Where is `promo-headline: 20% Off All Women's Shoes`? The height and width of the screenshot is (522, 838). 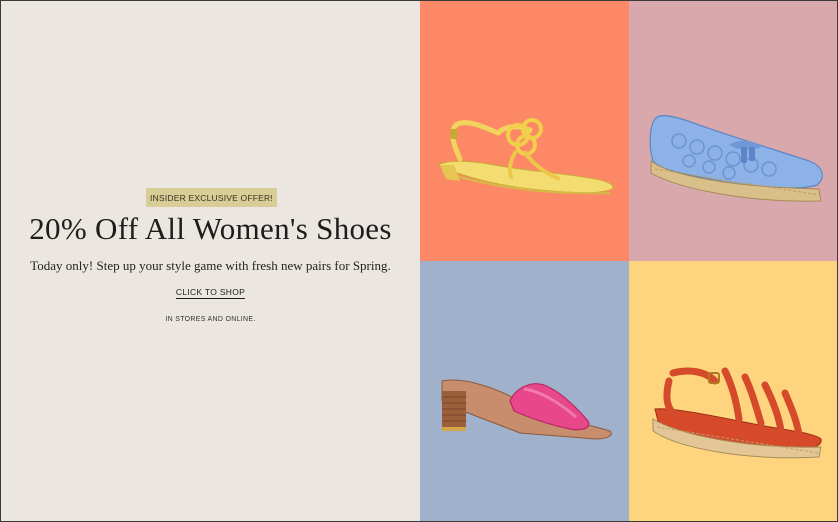
promo-headline: 20% Off All Women's Shoes is located at coordinates (210, 228).